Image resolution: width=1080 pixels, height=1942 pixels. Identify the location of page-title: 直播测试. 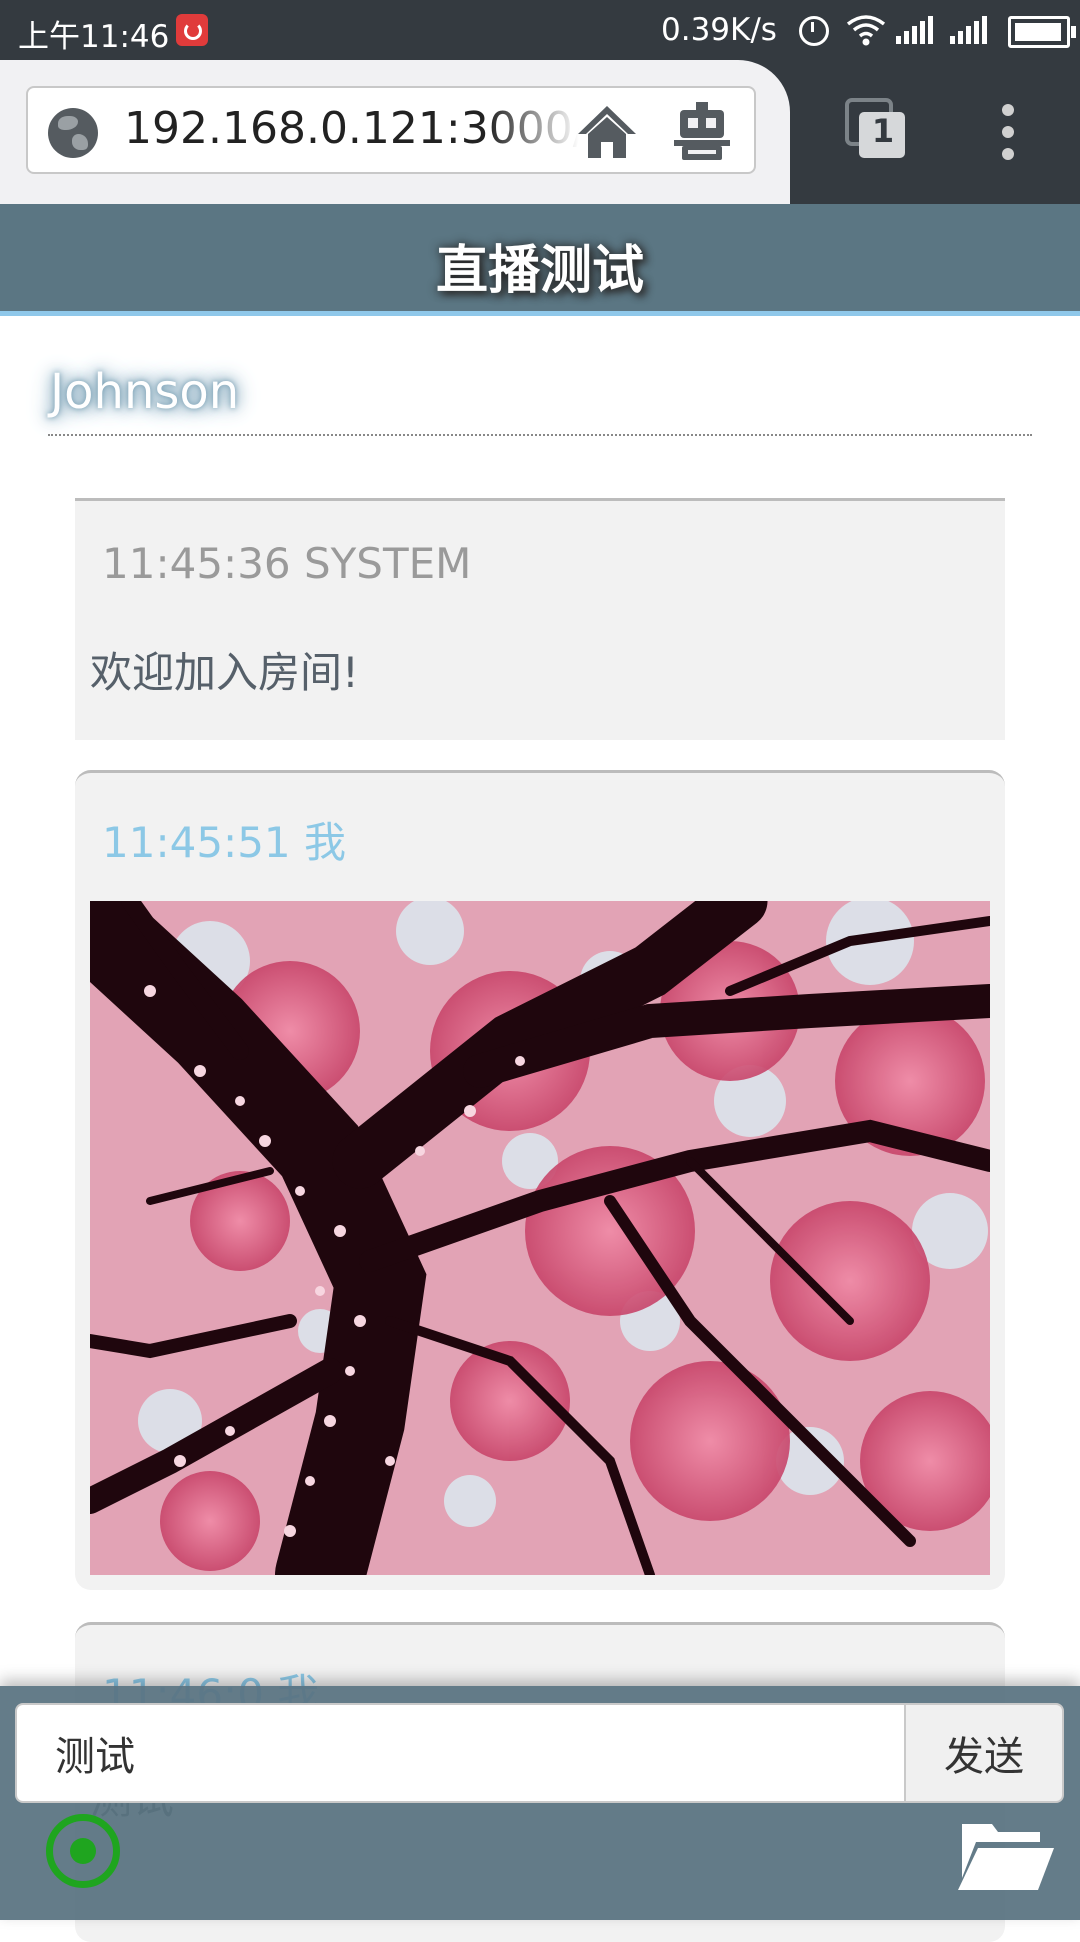
(539, 271).